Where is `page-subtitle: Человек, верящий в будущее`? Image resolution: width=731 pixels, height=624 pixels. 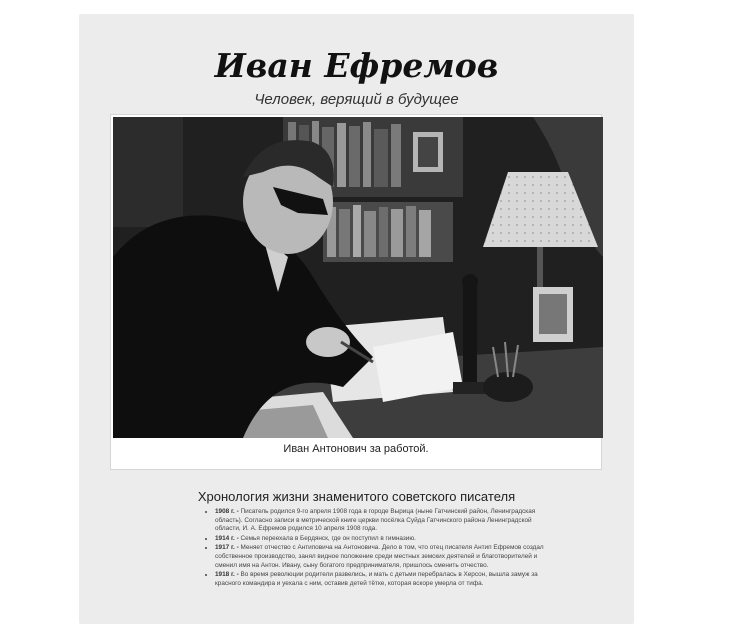
page-subtitle: Человек, верящий в будущее is located at coordinates (356, 99).